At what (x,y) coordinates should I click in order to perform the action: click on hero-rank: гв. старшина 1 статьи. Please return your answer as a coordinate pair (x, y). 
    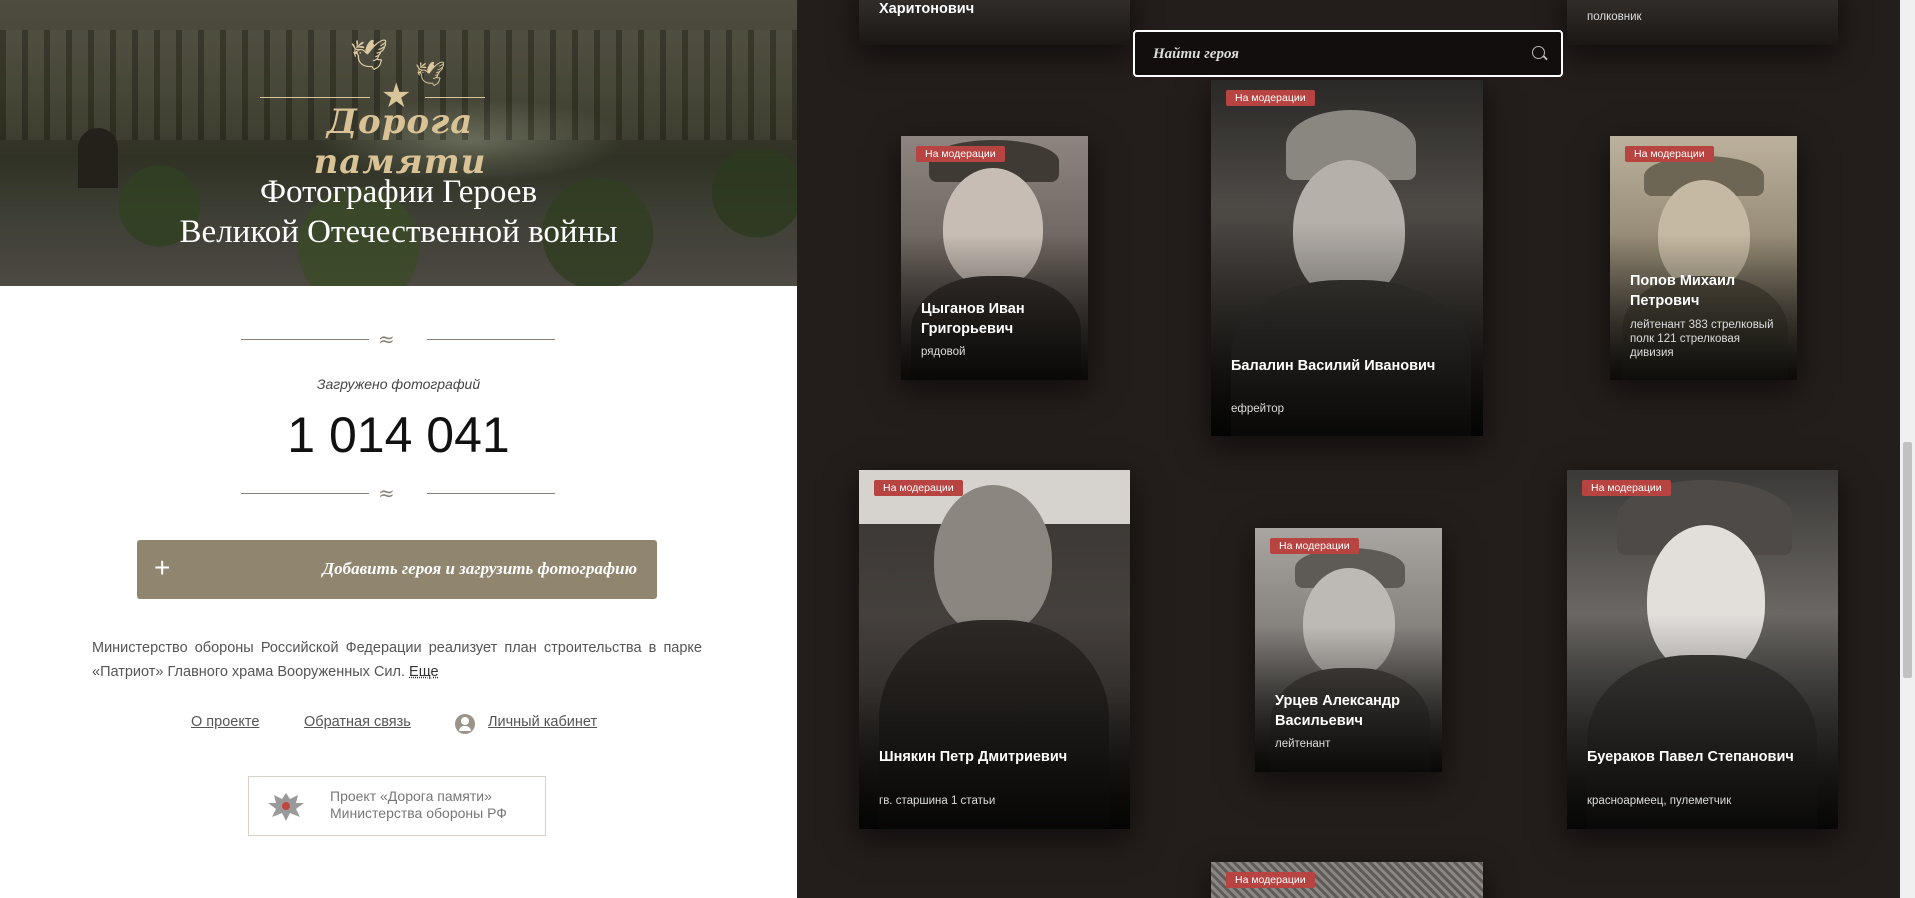
    Looking at the image, I should click on (937, 801).